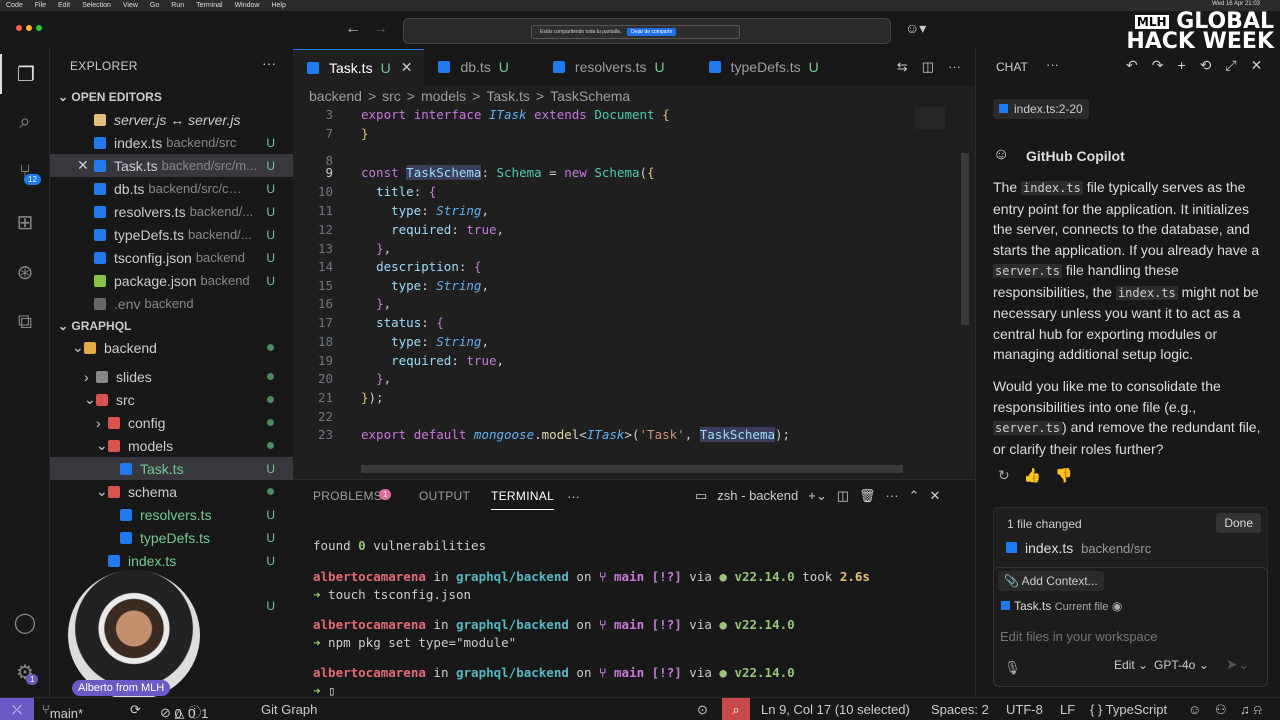 The image size is (1280, 720). I want to click on maximize-panel-icon: ⌃, so click(914, 496).